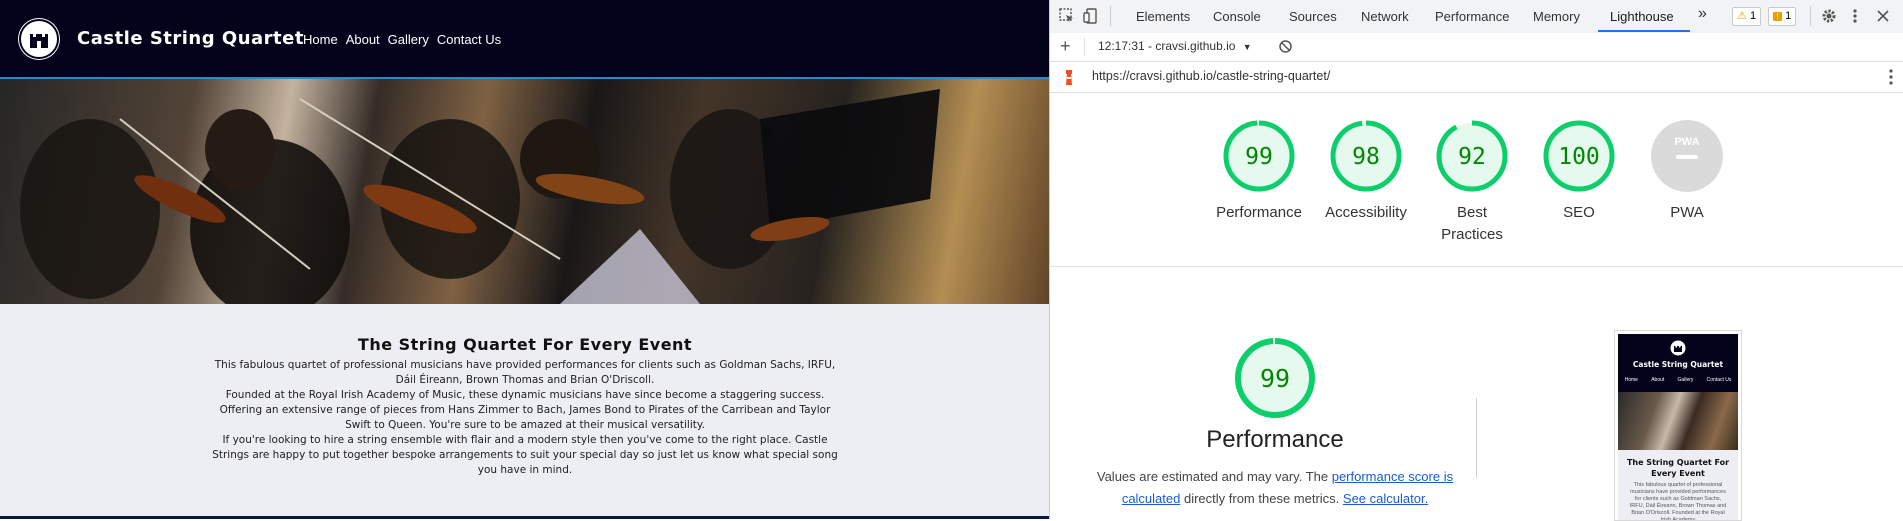 The image size is (1903, 521). I want to click on gauge-label: PWA, so click(1687, 212).